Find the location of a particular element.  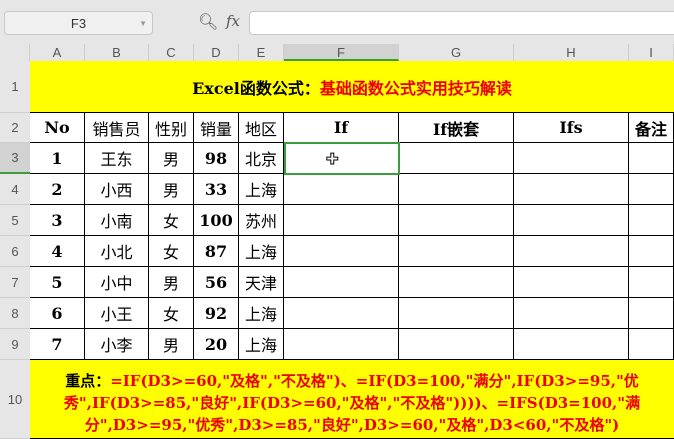

table-cell: 苏州 is located at coordinates (261, 220).